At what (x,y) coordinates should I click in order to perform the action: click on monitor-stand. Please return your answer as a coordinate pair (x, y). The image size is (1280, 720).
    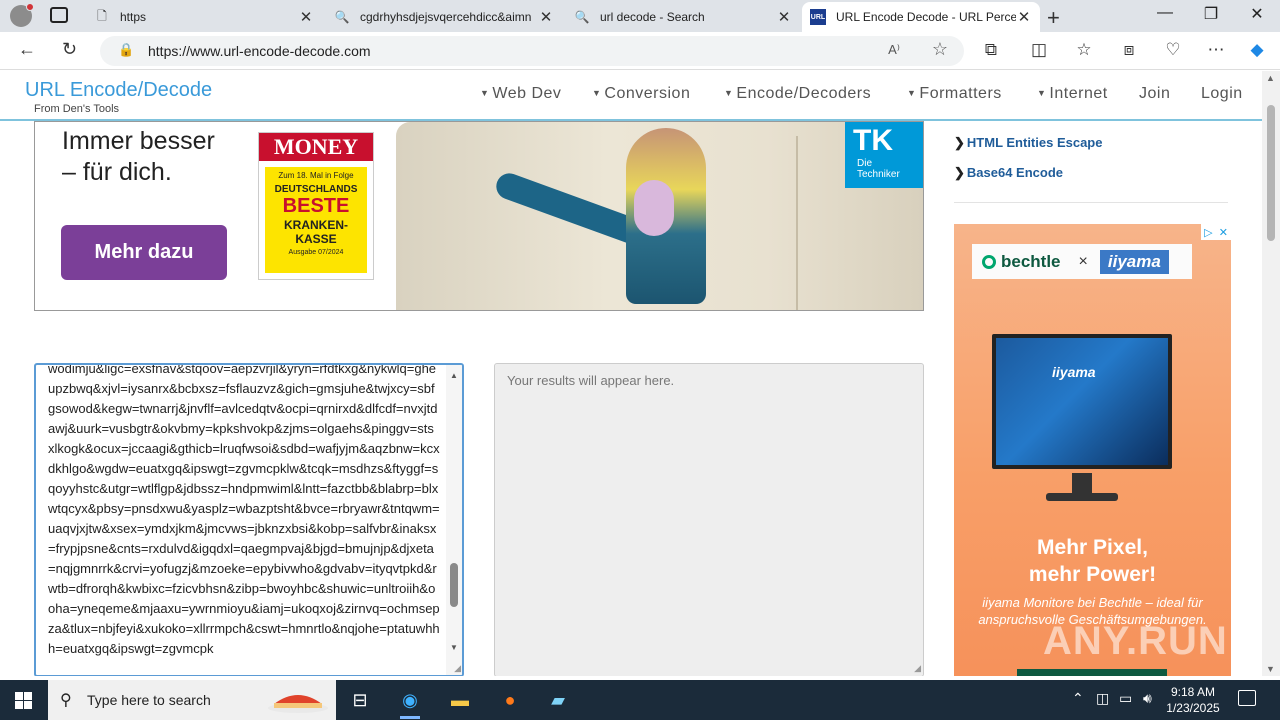
    Looking at the image, I should click on (1082, 484).